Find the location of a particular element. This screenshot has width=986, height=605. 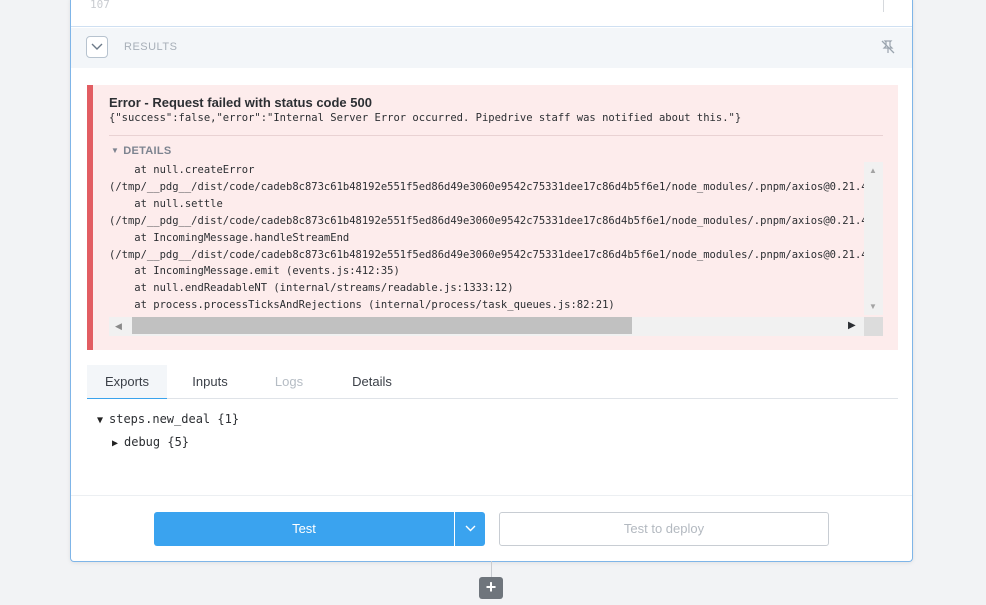

unpin-icon is located at coordinates (888, 49).